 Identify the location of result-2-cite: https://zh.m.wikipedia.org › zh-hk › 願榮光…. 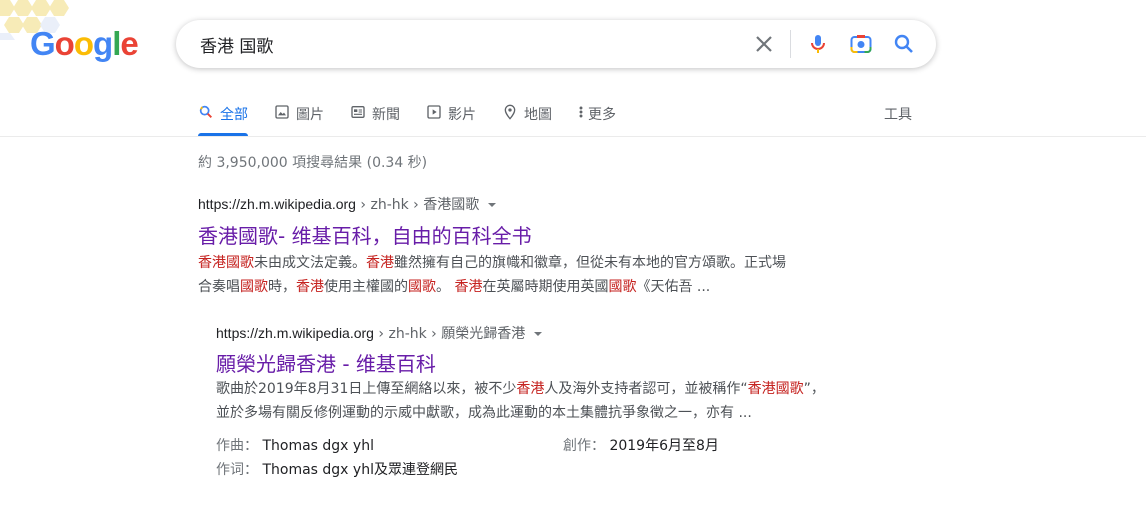
(379, 333).